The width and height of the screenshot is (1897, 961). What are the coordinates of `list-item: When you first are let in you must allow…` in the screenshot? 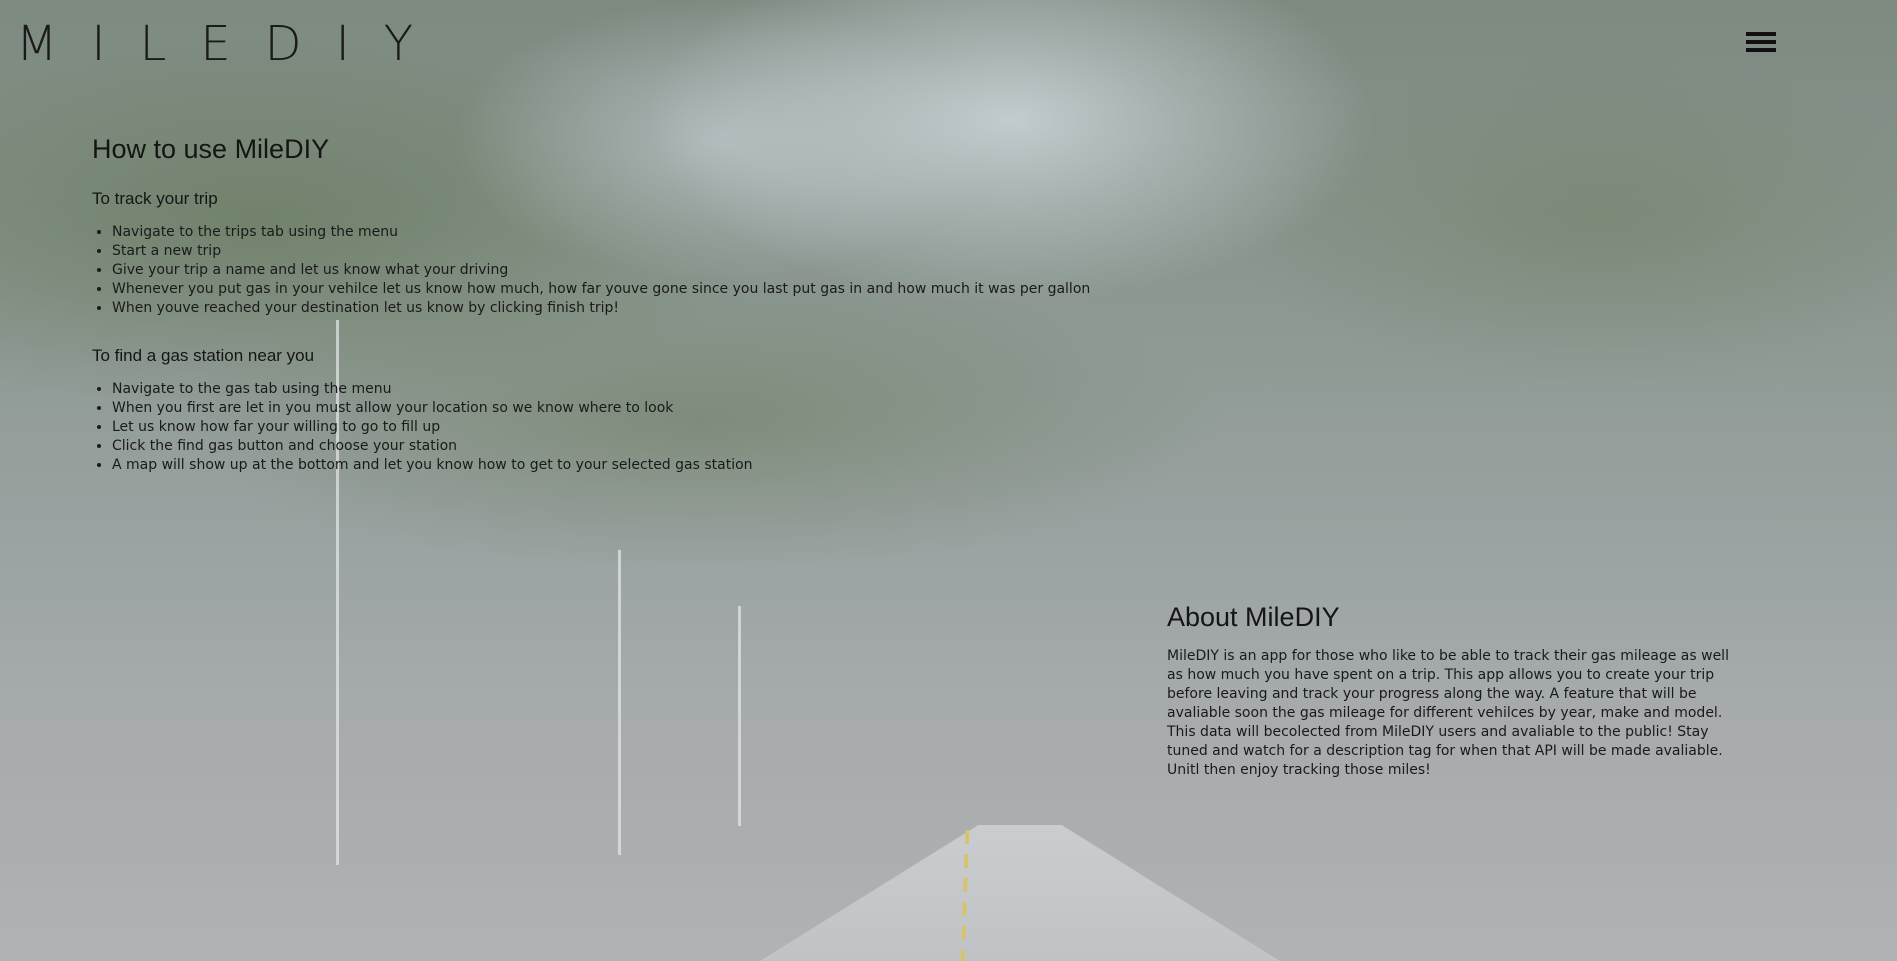 It's located at (627, 408).